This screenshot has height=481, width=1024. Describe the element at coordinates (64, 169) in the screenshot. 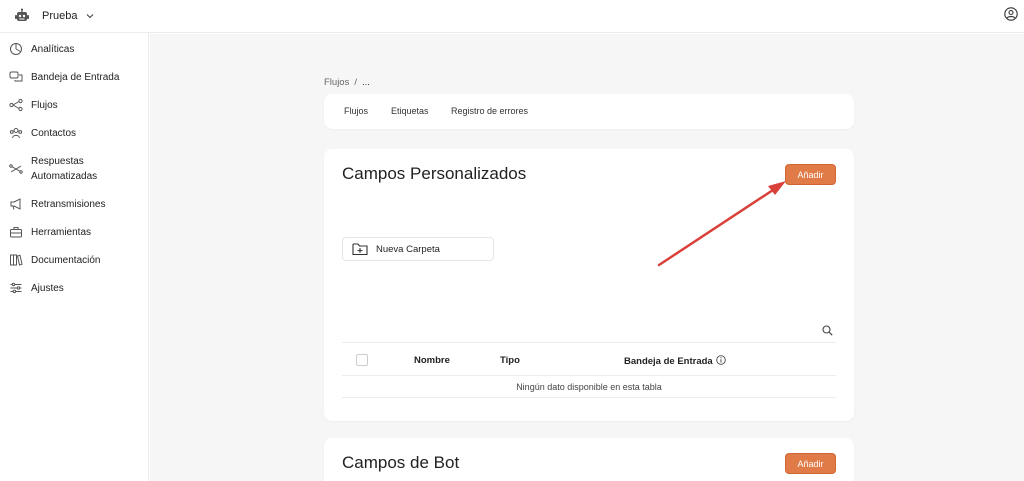

I see `sidebar-item-label: Respuestas Automatizadas` at that location.